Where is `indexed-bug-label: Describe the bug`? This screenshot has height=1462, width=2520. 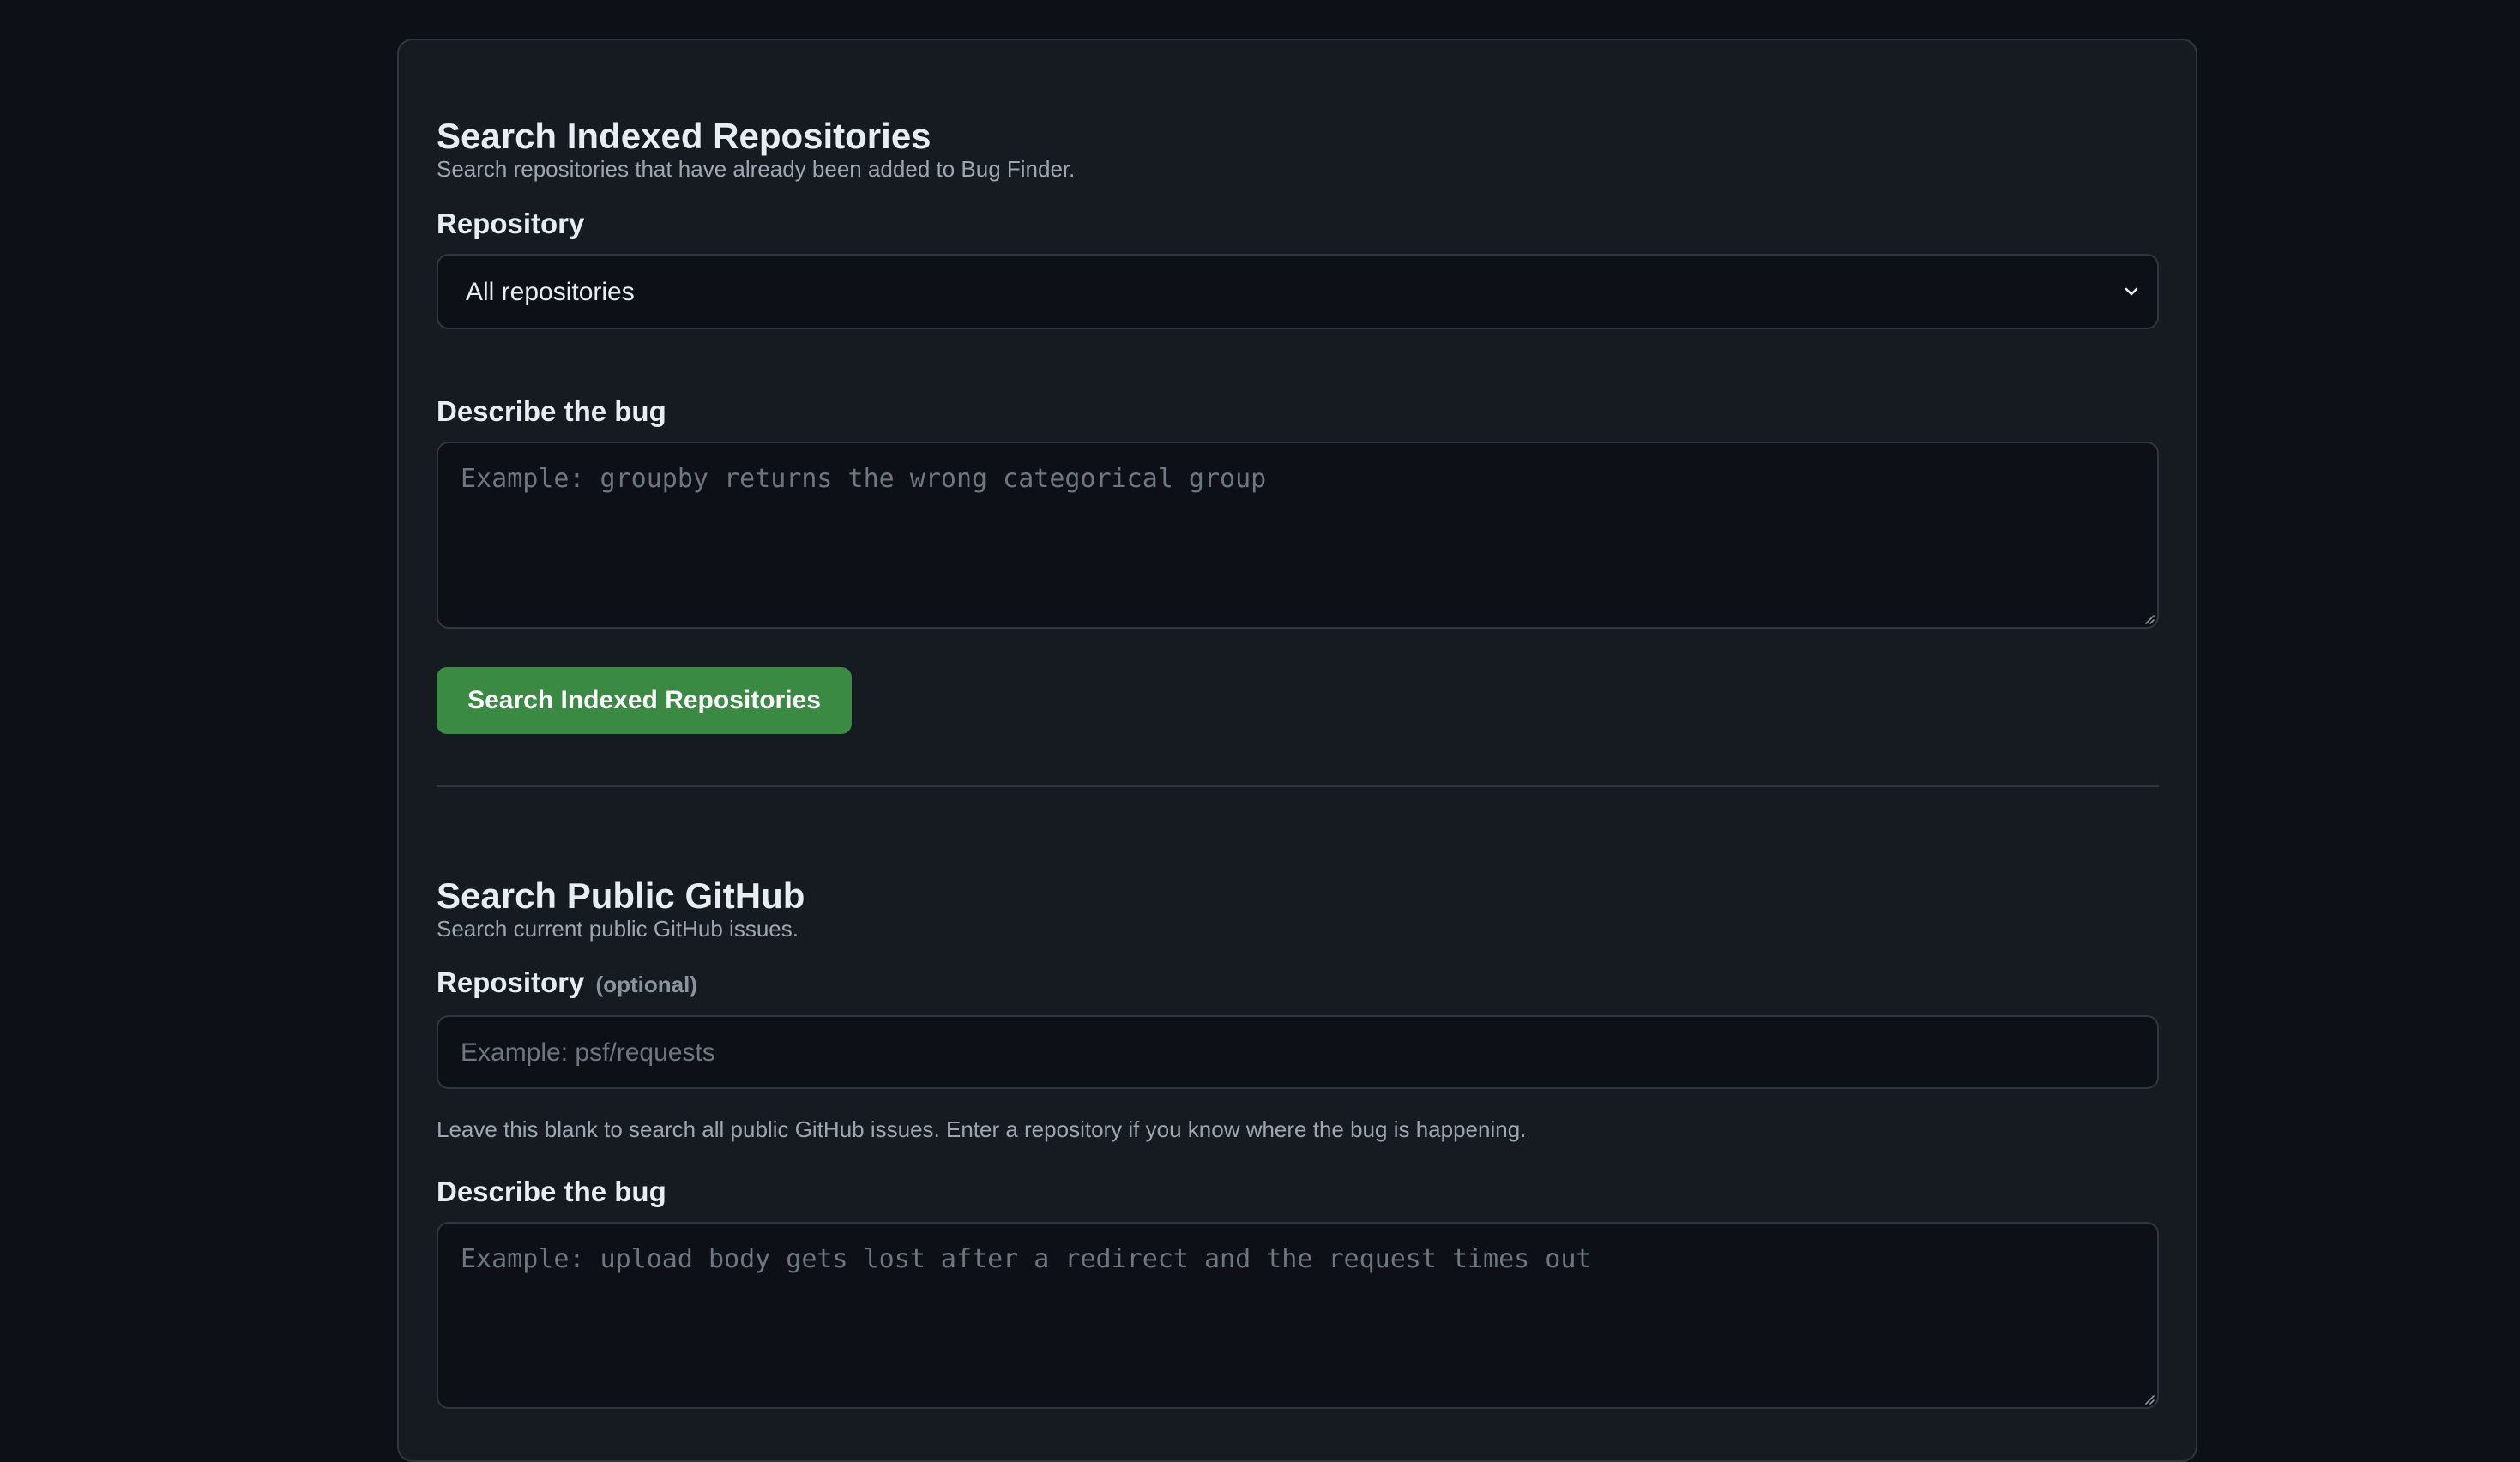
indexed-bug-label: Describe the bug is located at coordinates (551, 411).